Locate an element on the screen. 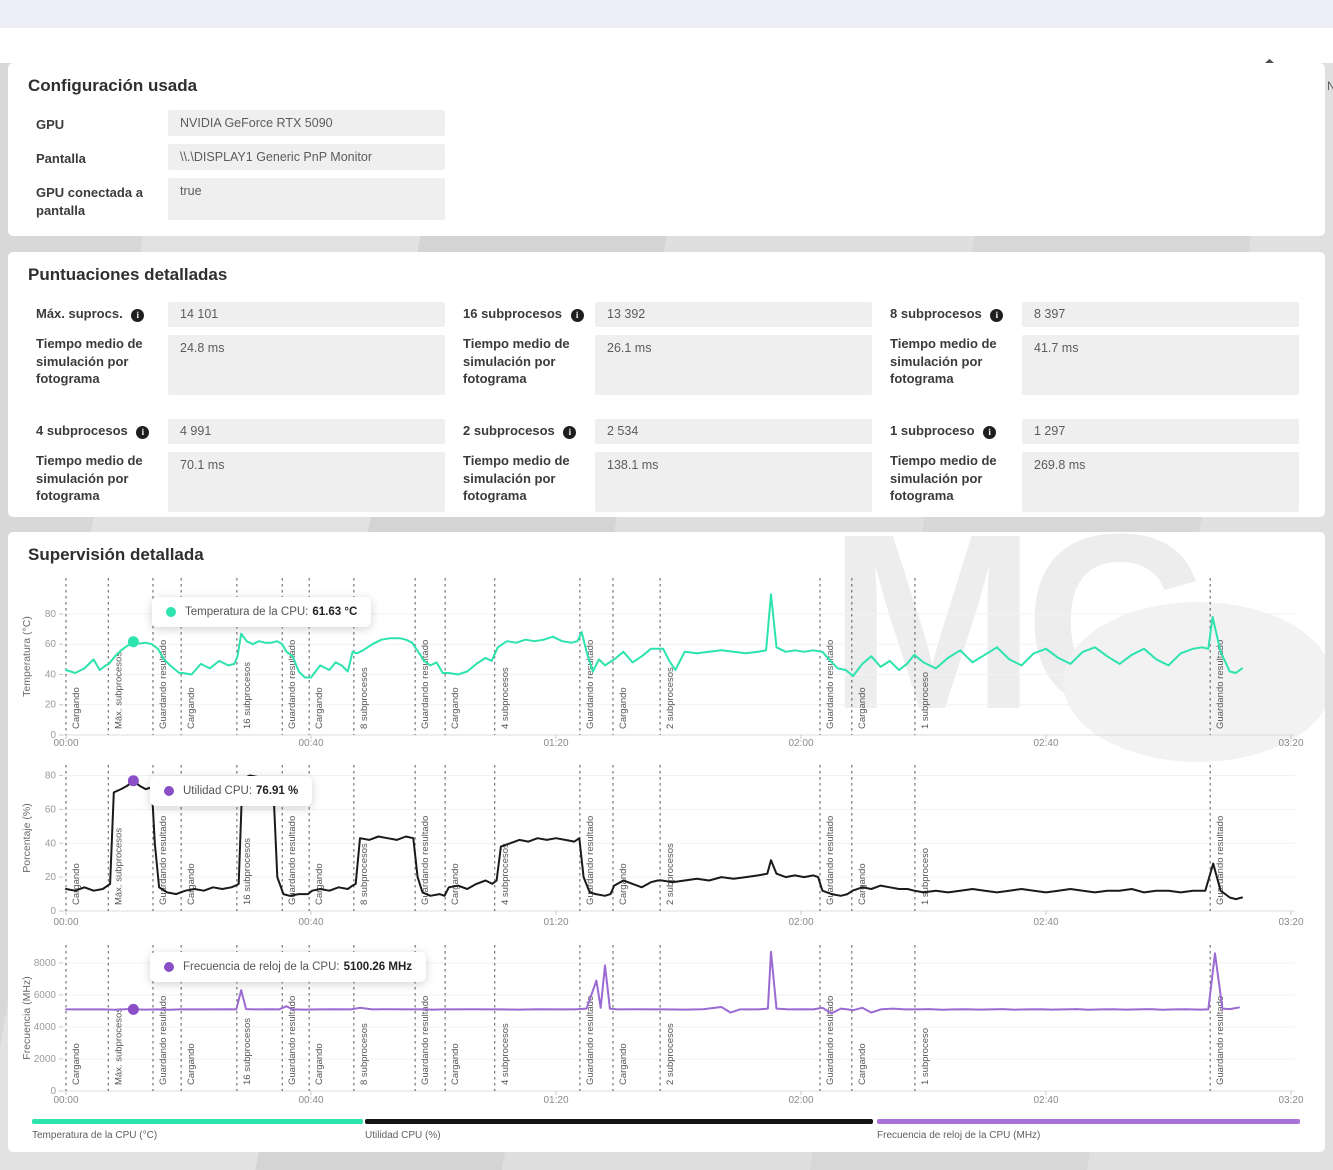 This screenshot has height=1170, width=1333. svg-text: 4000 is located at coordinates (45, 1027).